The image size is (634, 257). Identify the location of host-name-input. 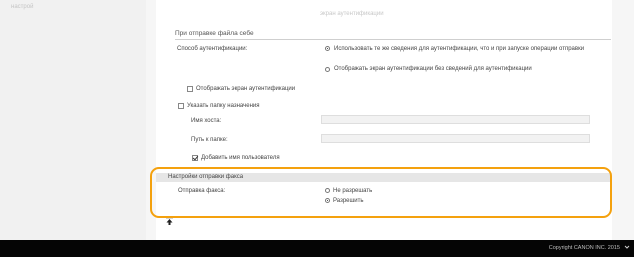
(455, 119).